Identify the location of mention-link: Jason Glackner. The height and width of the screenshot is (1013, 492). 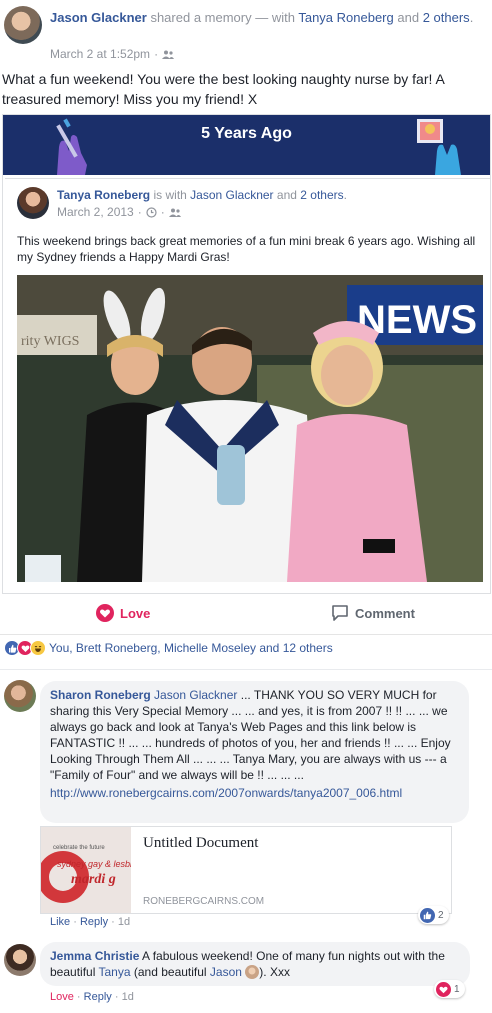
(195, 695).